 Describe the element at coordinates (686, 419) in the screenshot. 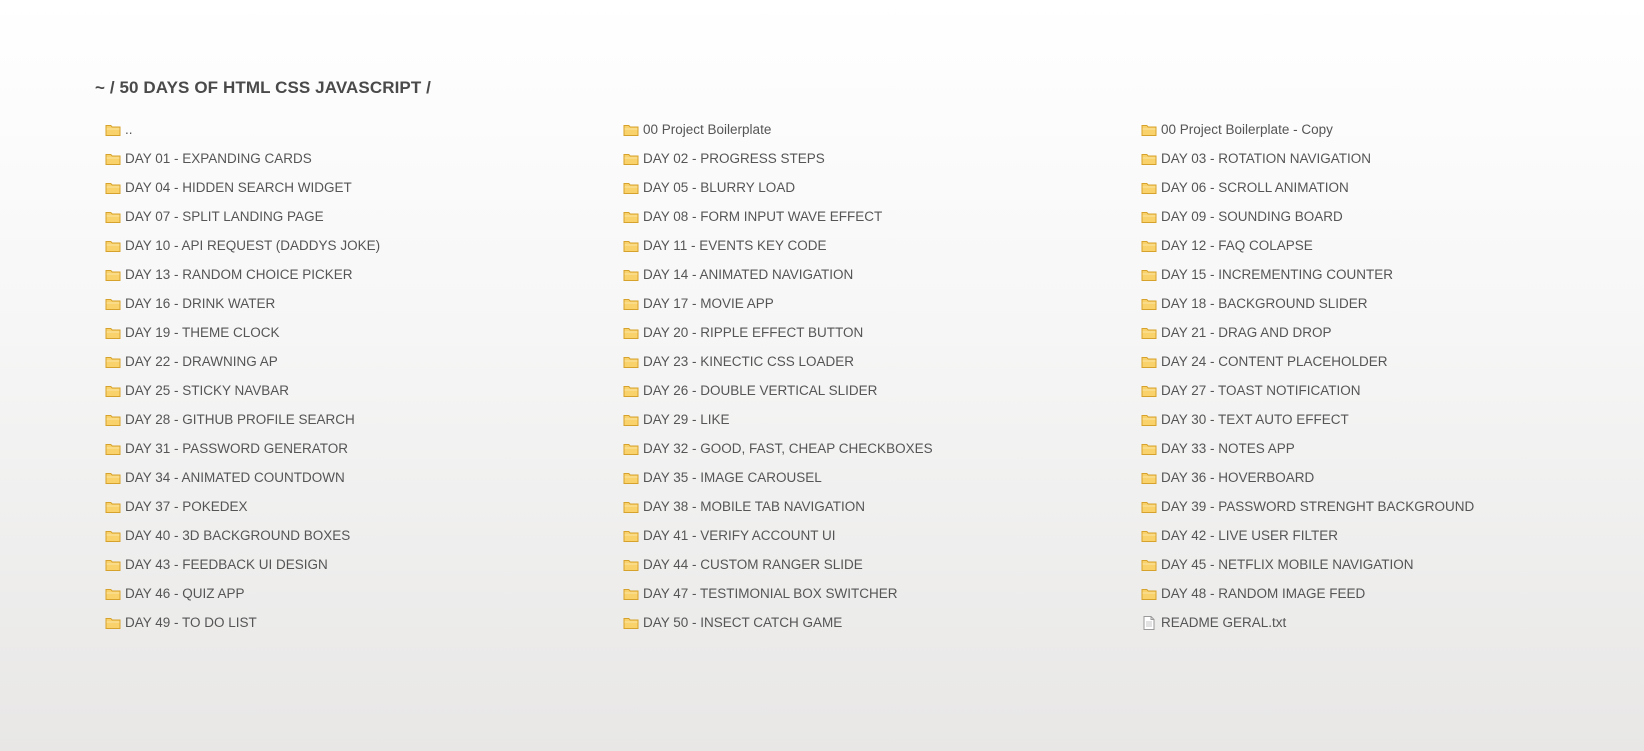

I see `entry-link: DAY 29 - LIKE` at that location.